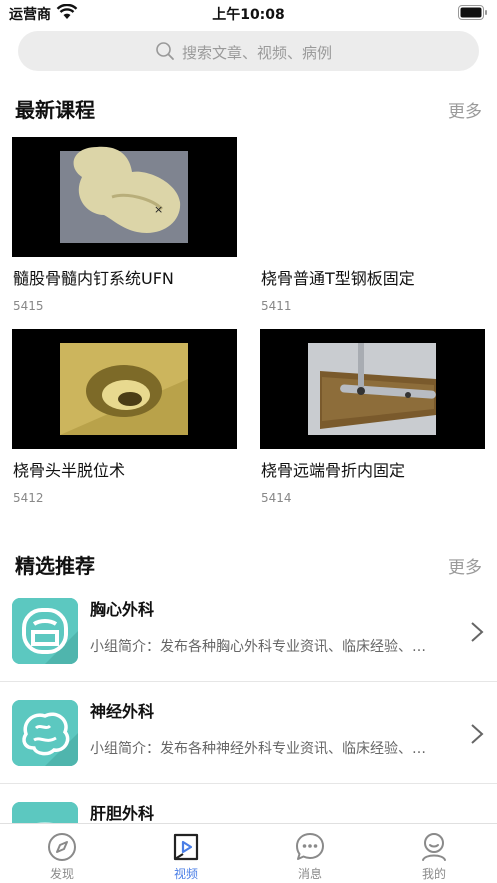 Image resolution: width=497 pixels, height=883 pixels. I want to click on tab-messages: 消息, so click(310, 853).